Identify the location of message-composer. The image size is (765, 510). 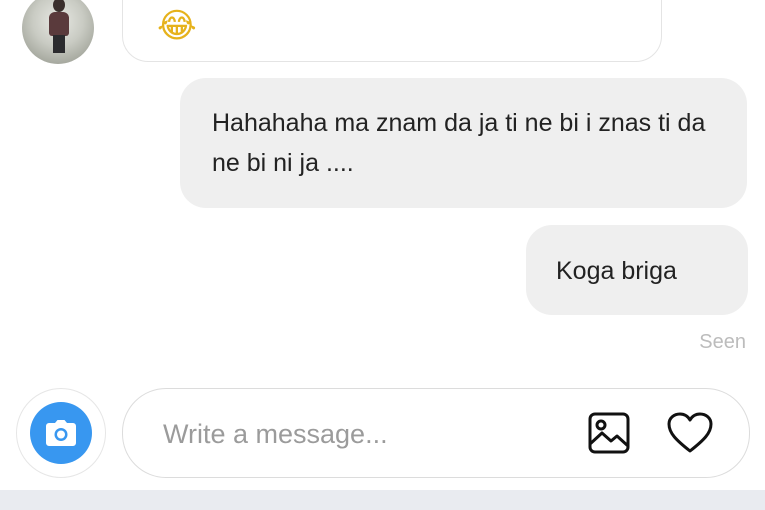
(436, 433).